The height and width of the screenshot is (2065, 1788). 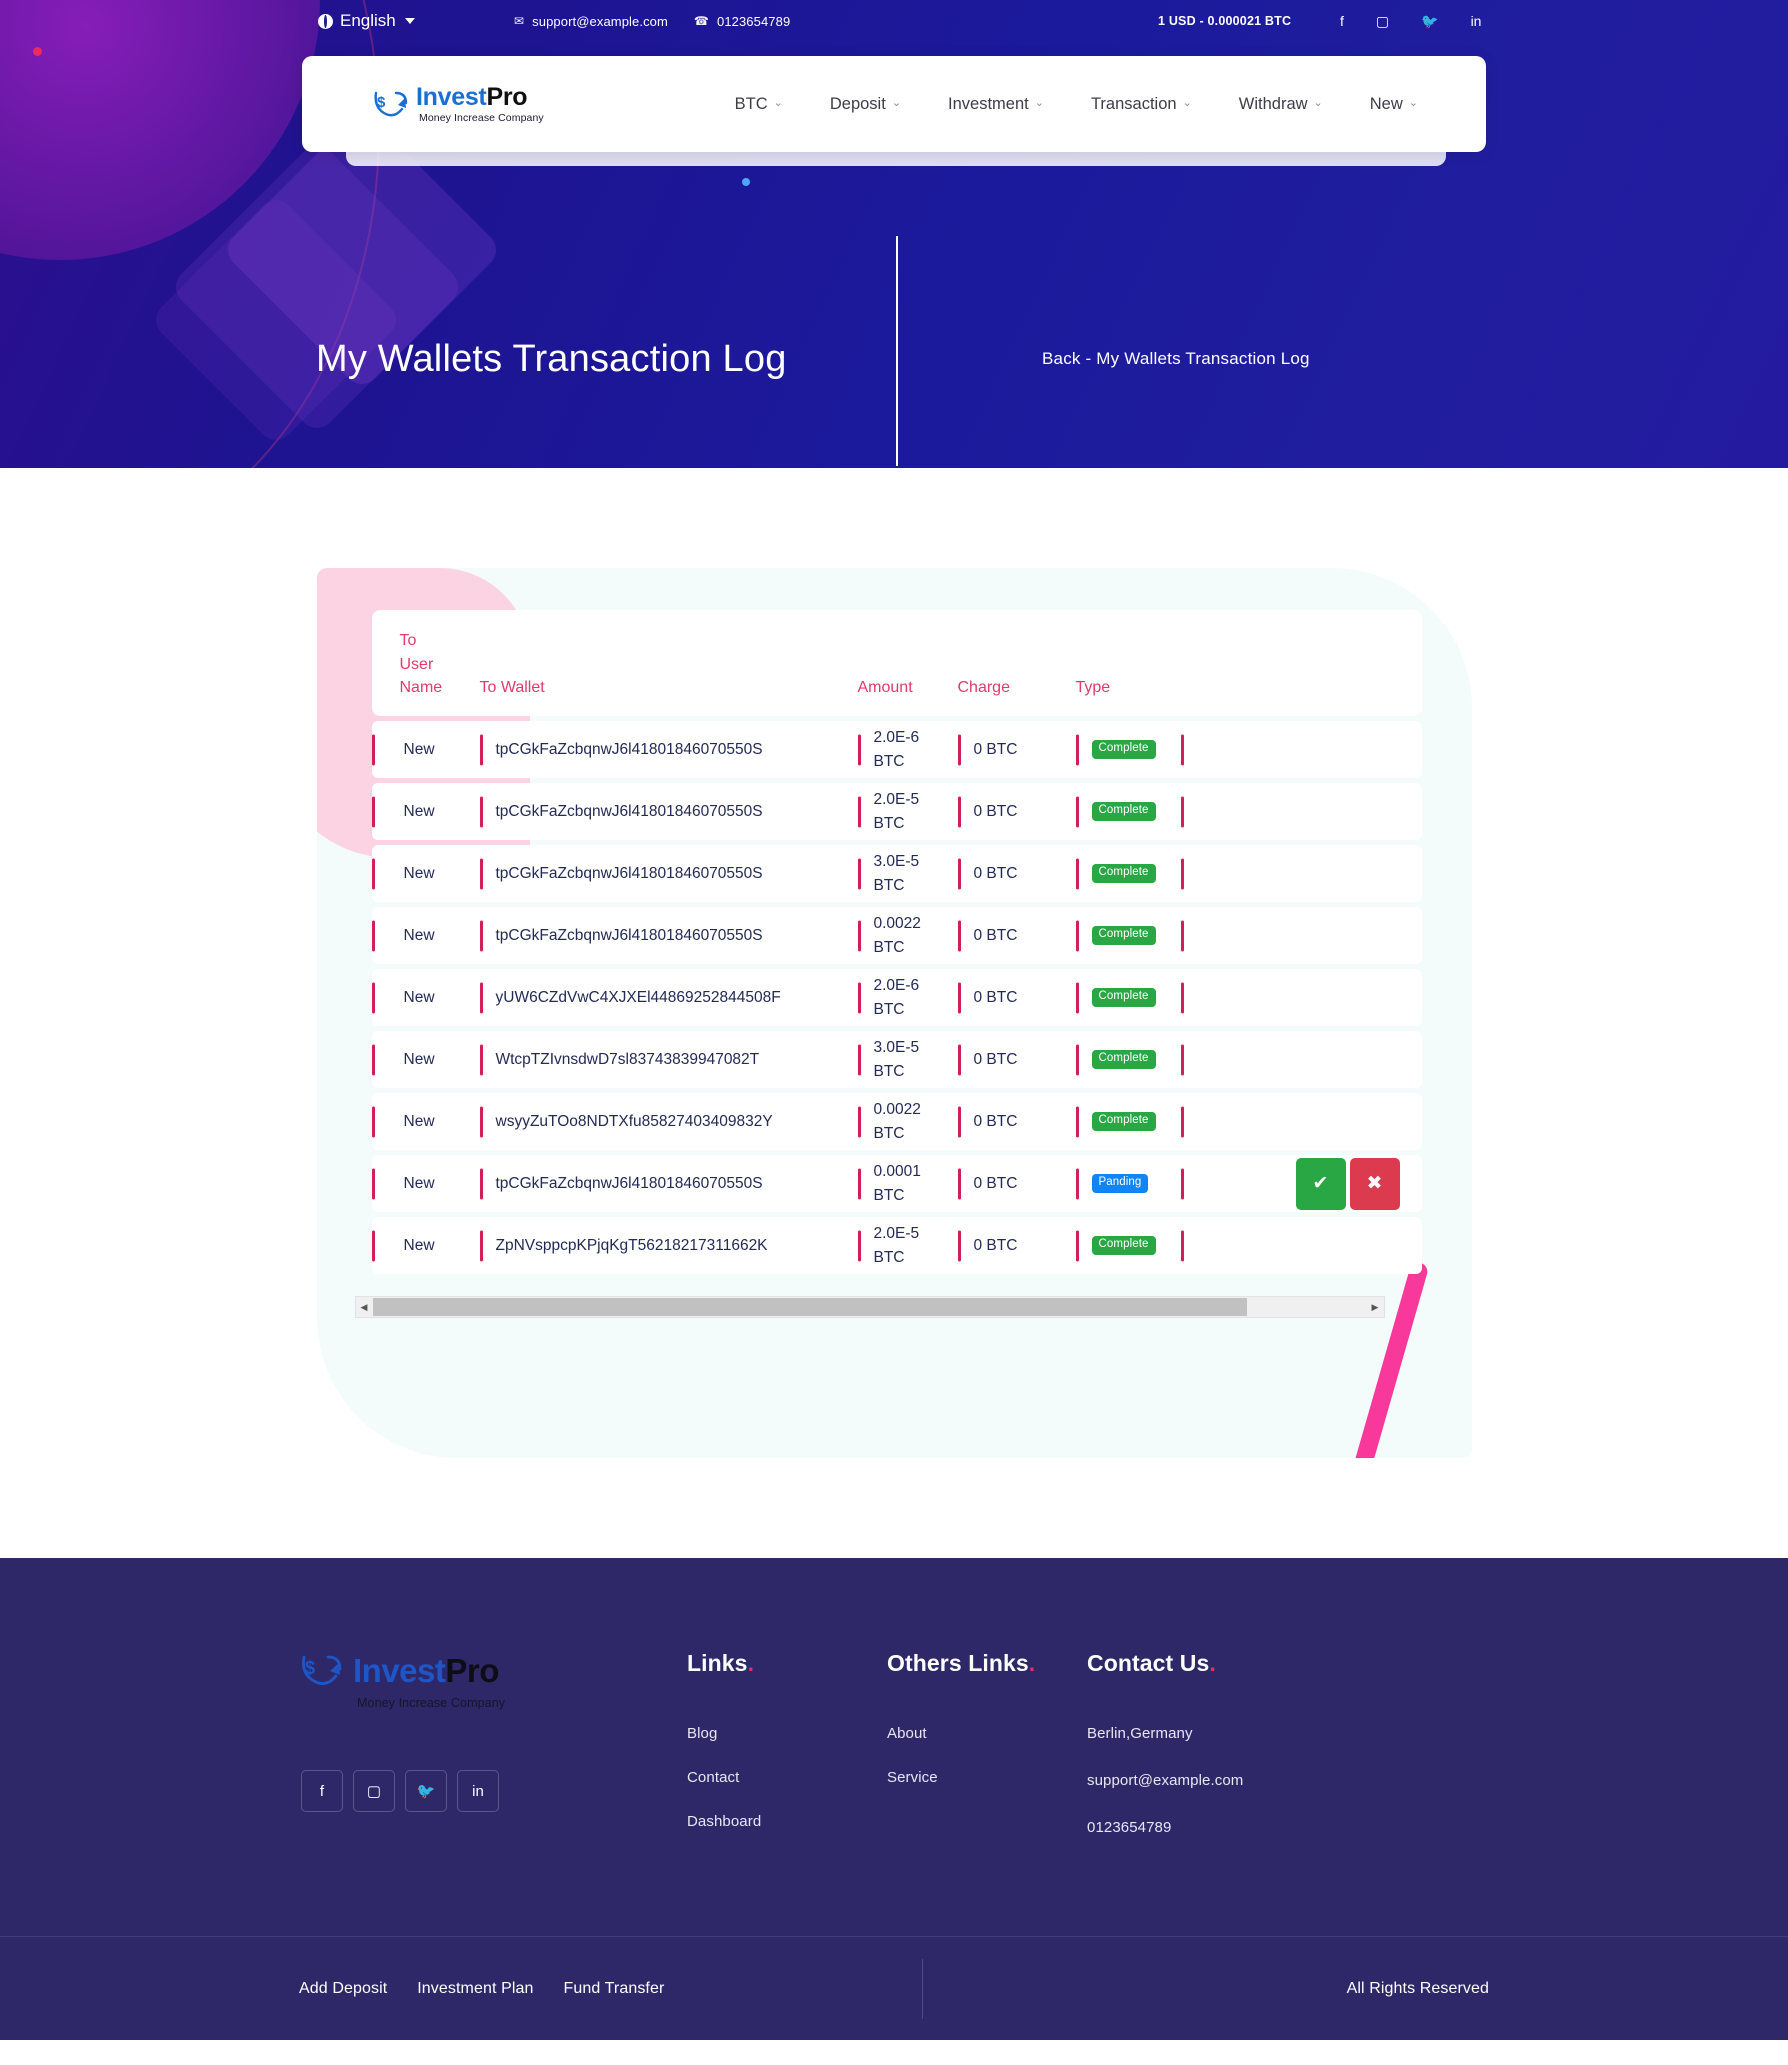 What do you see at coordinates (896, 749) in the screenshot?
I see `cell-text: 2.0E-6 BTC` at bounding box center [896, 749].